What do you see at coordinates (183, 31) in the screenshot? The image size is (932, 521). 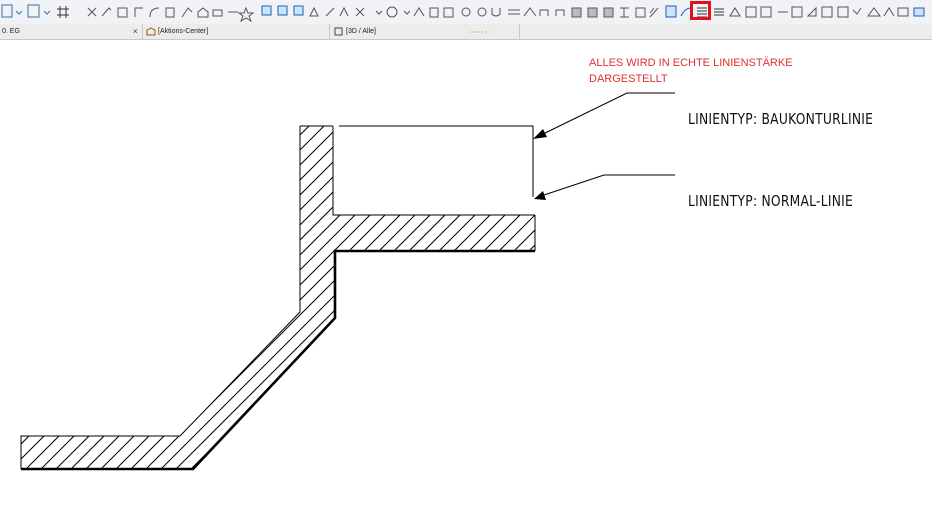 I see `tab-label: [Aktions-Center]` at bounding box center [183, 31].